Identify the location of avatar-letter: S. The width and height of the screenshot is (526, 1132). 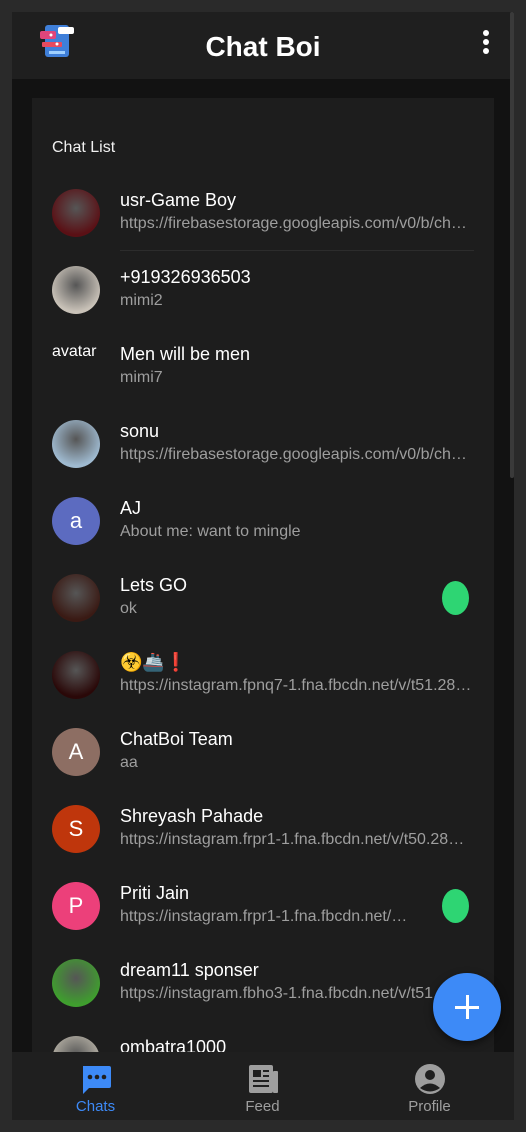
(76, 829).